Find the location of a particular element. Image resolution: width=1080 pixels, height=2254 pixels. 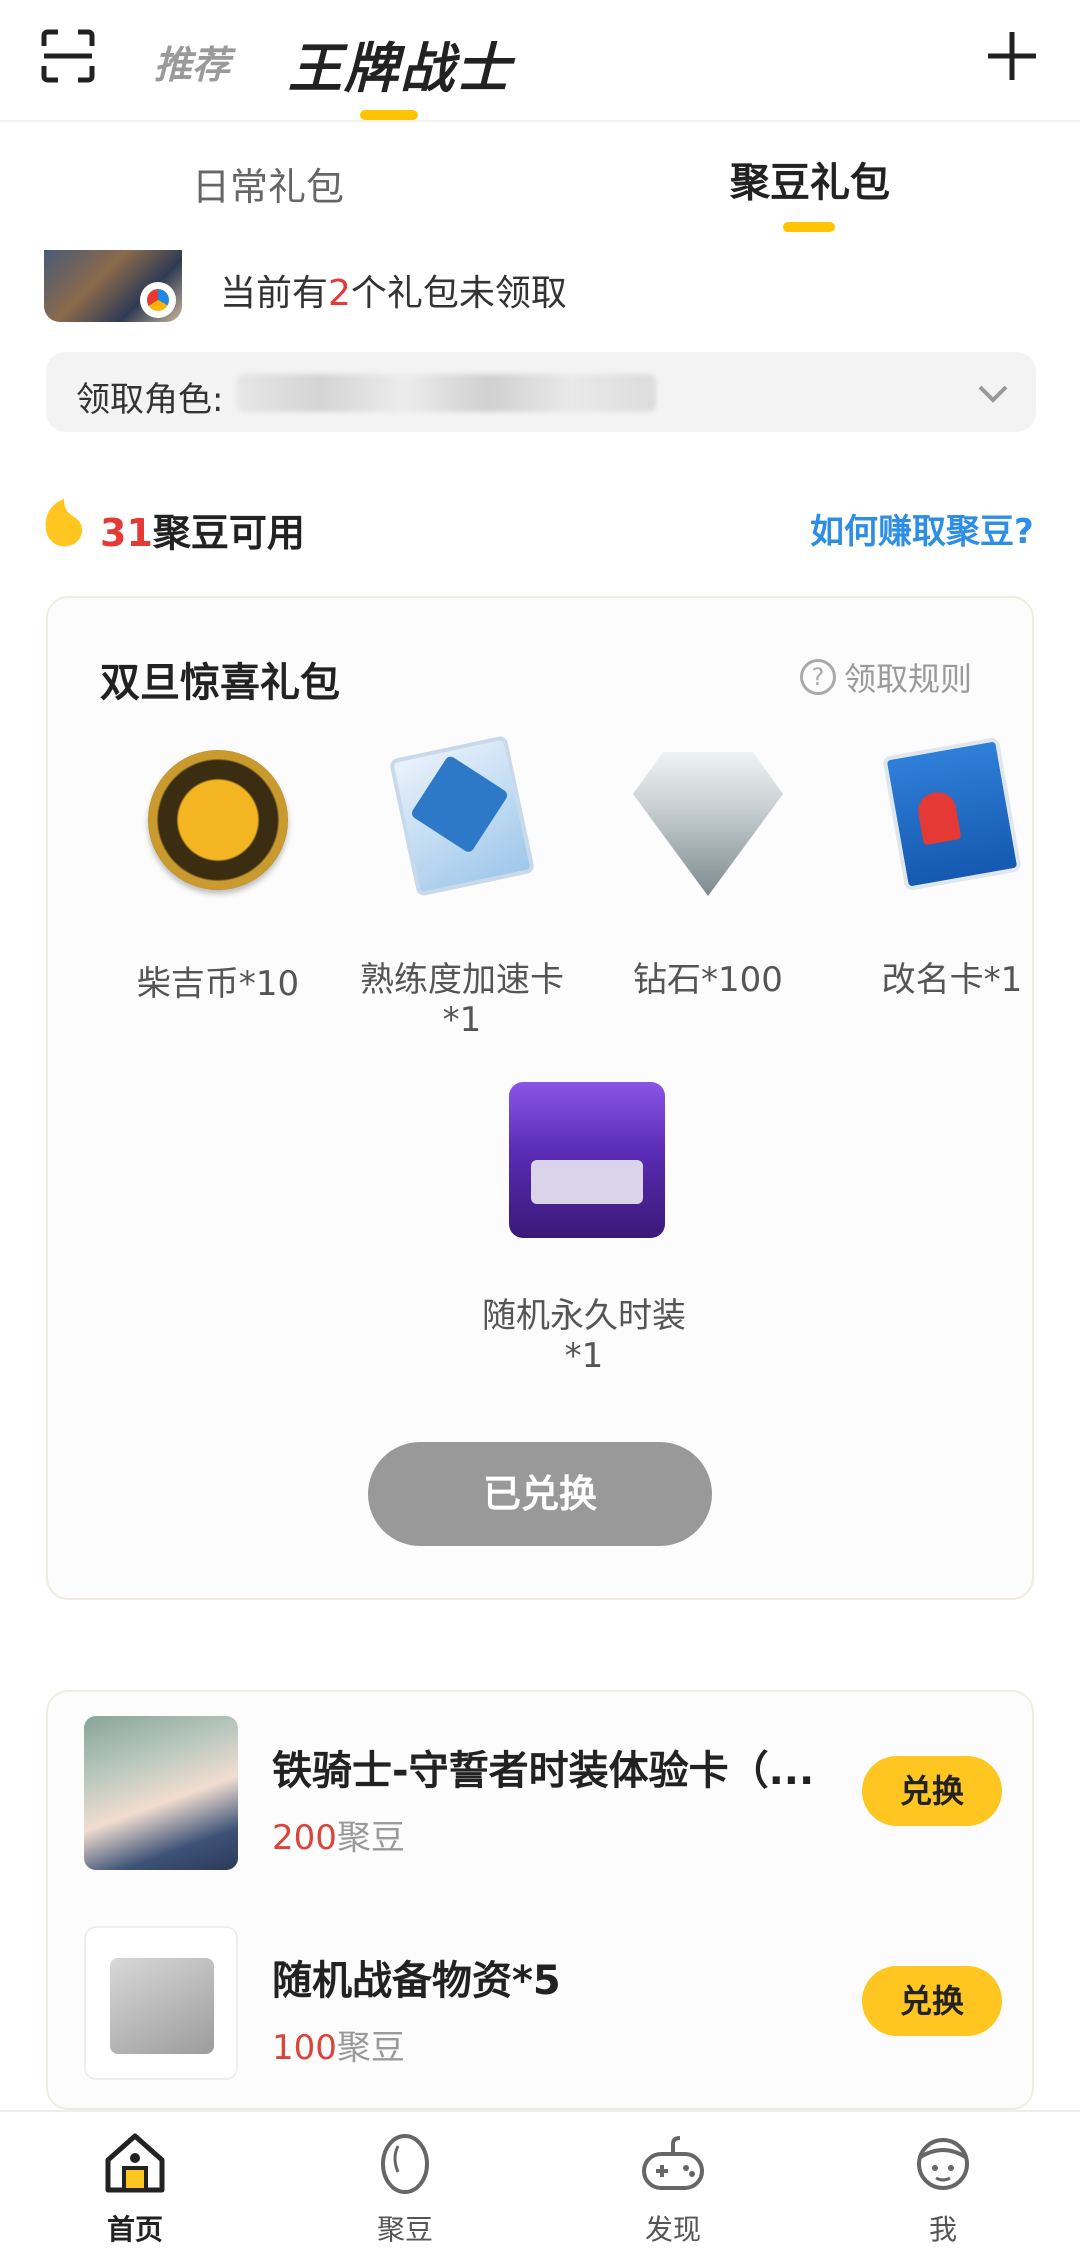

nav-bean: 聚豆 is located at coordinates (405, 2188).